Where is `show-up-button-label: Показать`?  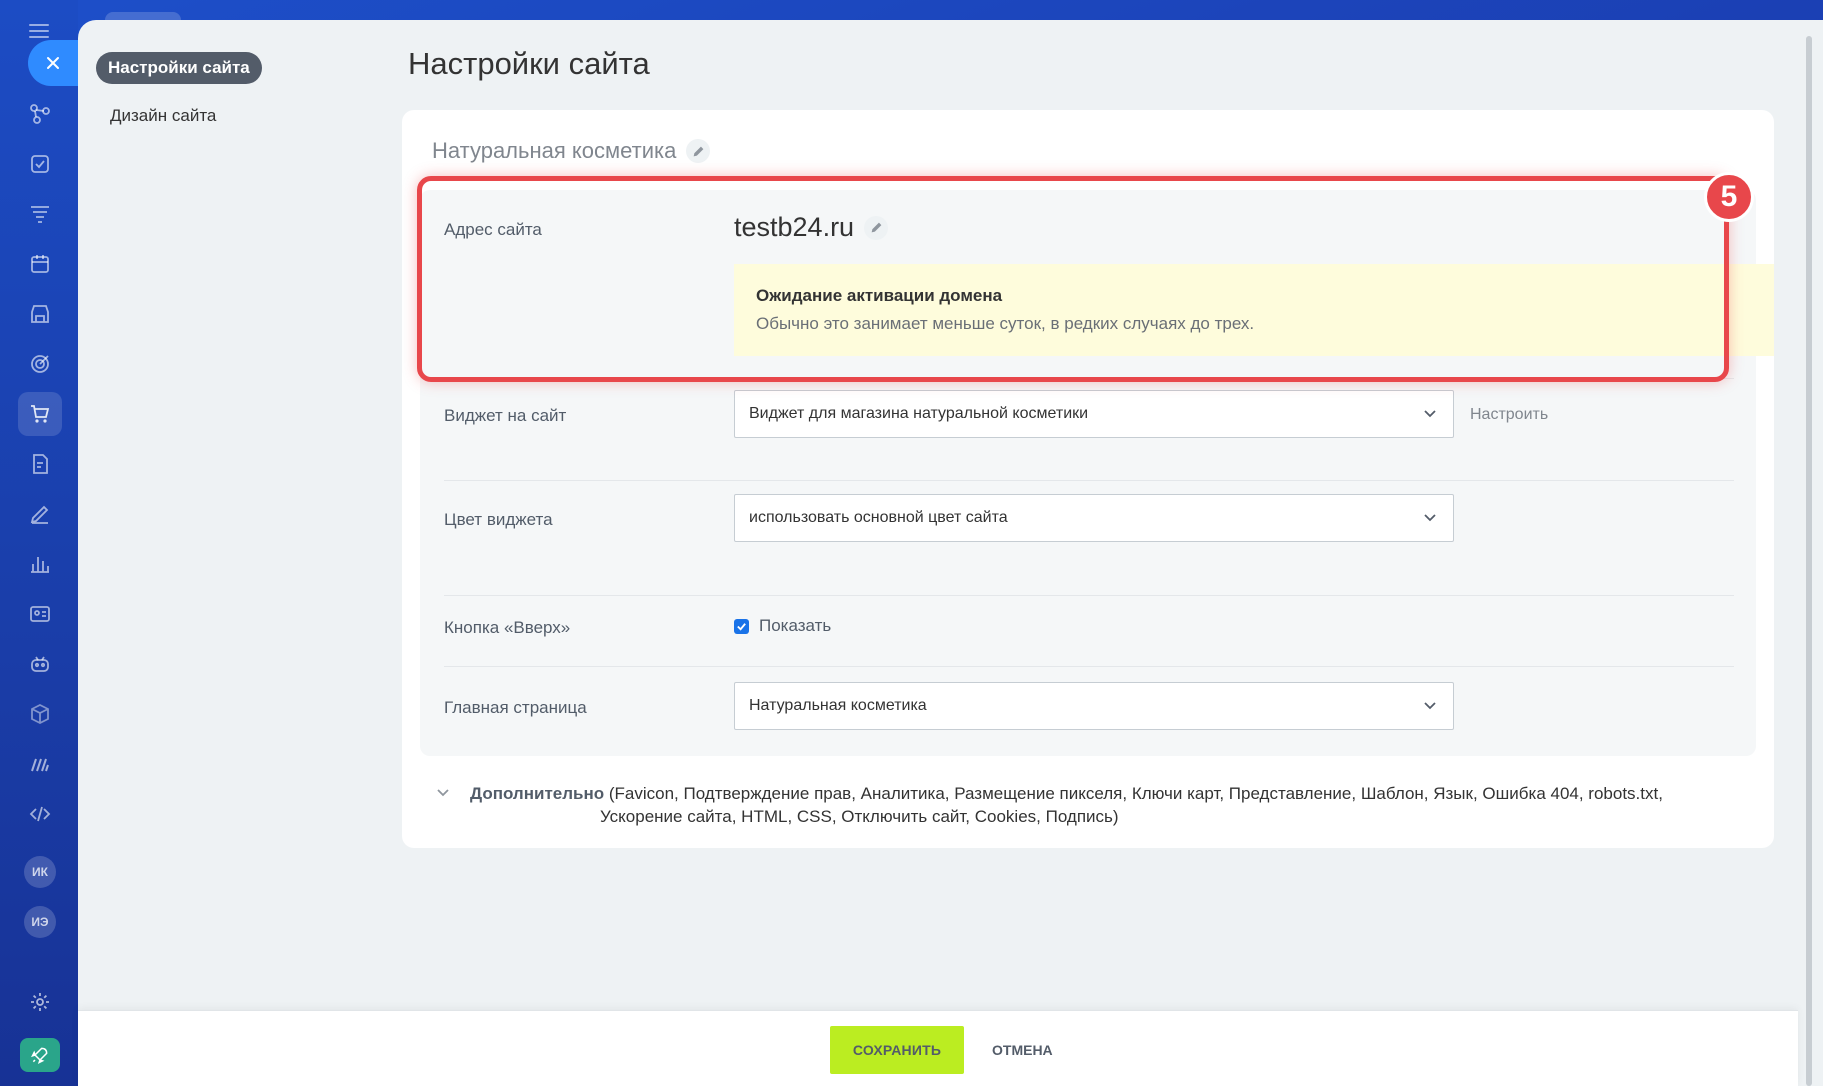 show-up-button-label: Показать is located at coordinates (795, 625).